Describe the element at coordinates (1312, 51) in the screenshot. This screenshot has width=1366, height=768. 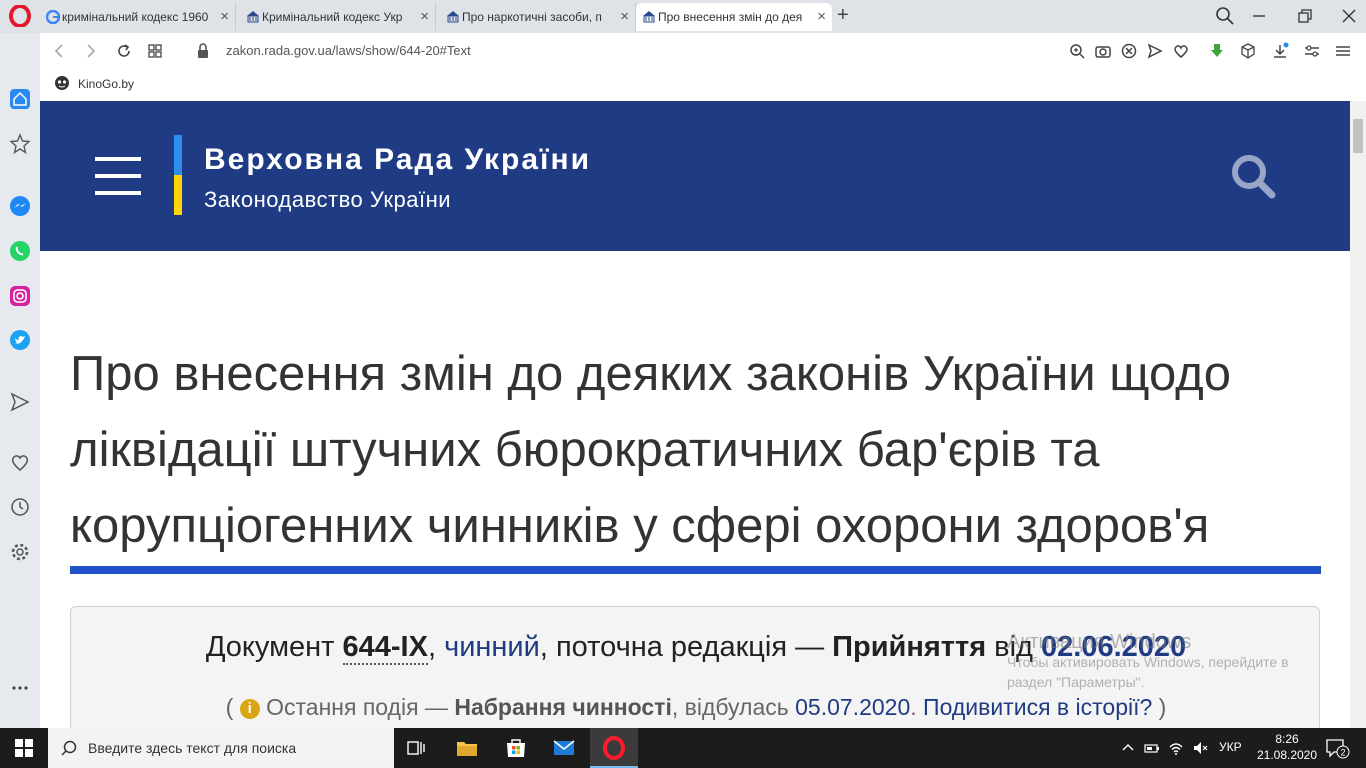
I see `easy-setup-icon` at that location.